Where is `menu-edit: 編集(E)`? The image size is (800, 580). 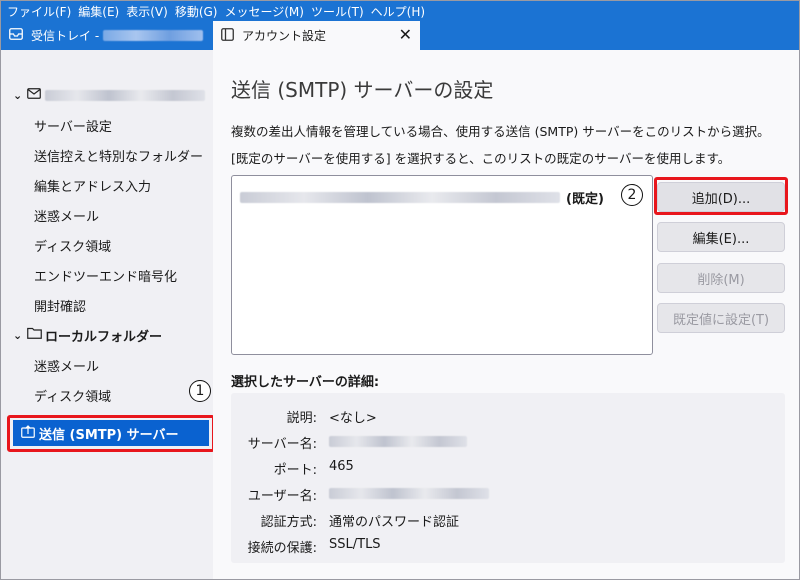 menu-edit: 編集(E) is located at coordinates (100, 11).